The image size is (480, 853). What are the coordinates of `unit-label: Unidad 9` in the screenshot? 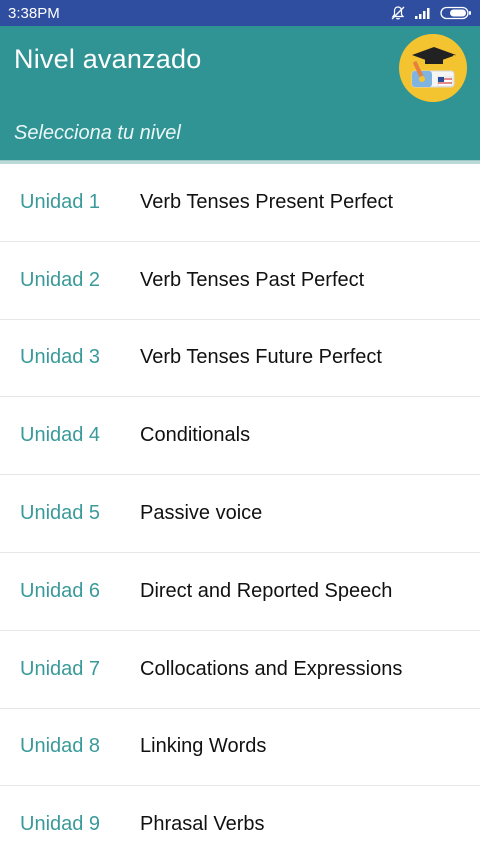 It's located at (60, 824).